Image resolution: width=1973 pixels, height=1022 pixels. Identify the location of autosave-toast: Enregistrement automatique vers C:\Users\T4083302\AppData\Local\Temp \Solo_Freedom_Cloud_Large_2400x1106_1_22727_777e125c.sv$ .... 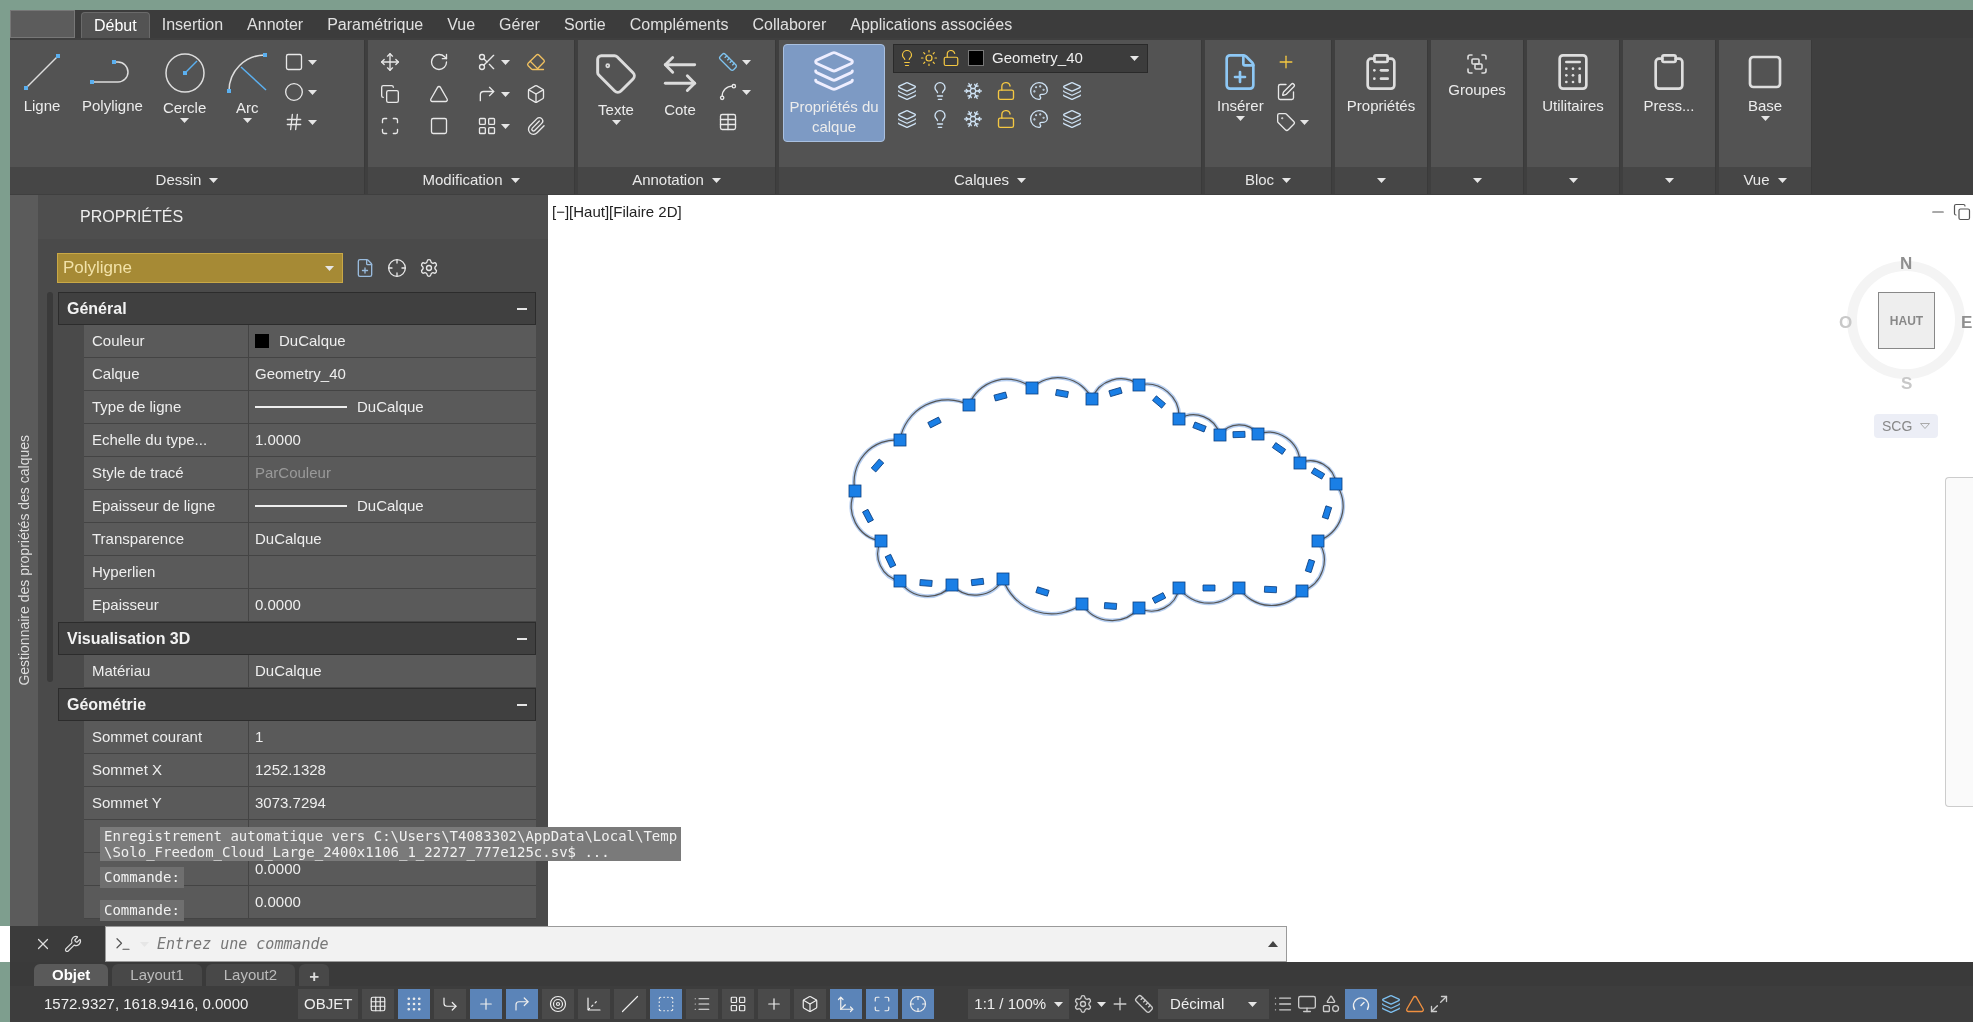
(391, 844).